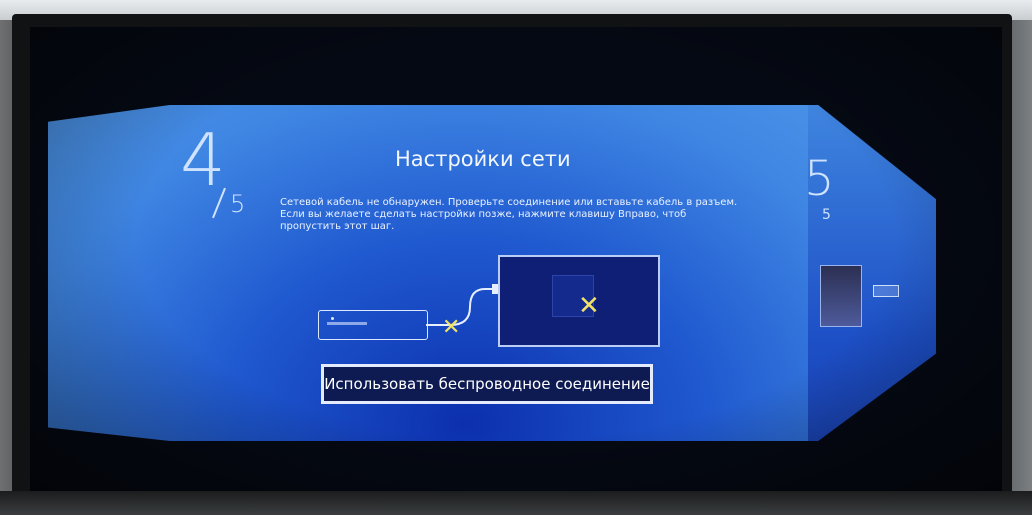 This screenshot has width=1032, height=515. What do you see at coordinates (886, 291) in the screenshot?
I see `next-step-control` at bounding box center [886, 291].